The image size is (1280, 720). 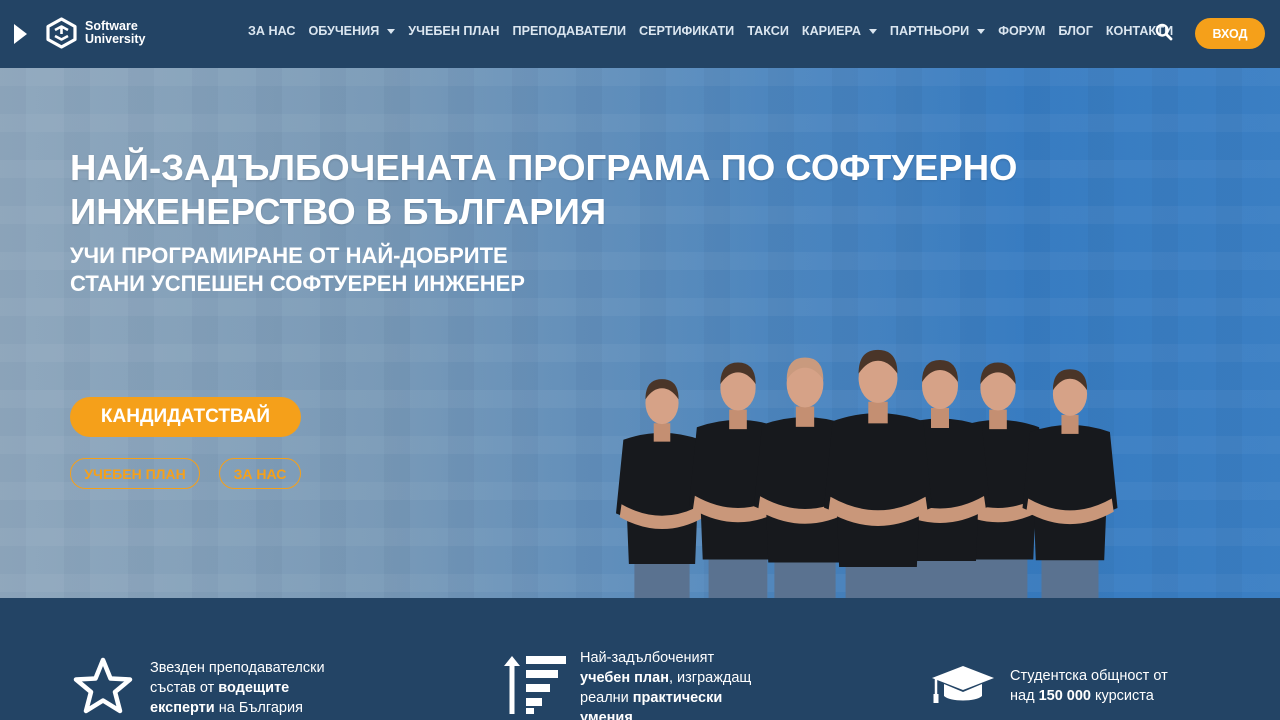 What do you see at coordinates (289, 255) in the screenshot?
I see `hero-subtitle-line-1: УЧИ ПРОГРАМИРАНЕ ОТ НАЙ-ДОБРИТЕ` at bounding box center [289, 255].